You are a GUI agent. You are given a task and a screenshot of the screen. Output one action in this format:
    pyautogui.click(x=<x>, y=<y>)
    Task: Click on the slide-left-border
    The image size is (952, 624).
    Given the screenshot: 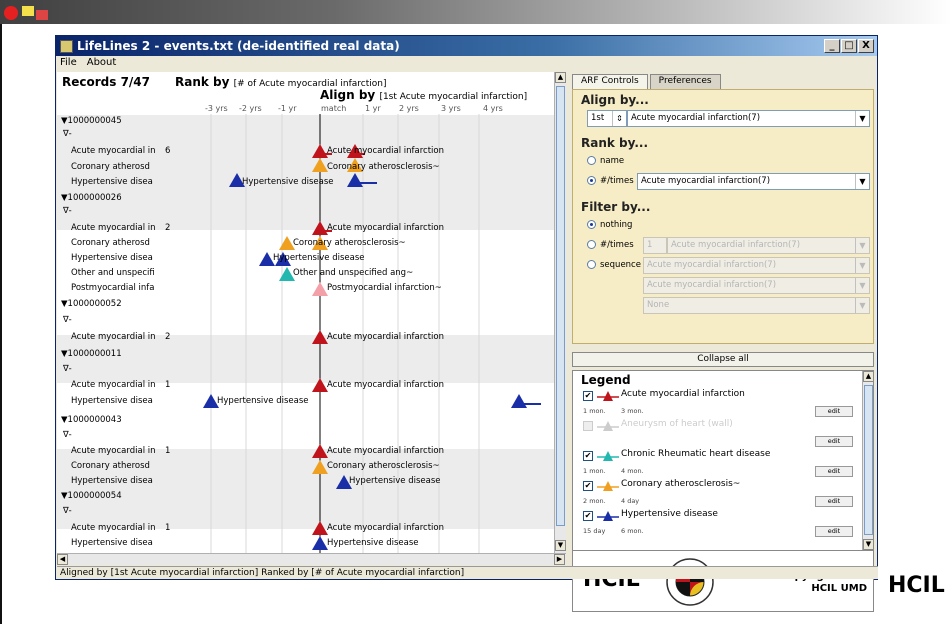 What is the action you would take?
    pyautogui.click(x=1, y=324)
    